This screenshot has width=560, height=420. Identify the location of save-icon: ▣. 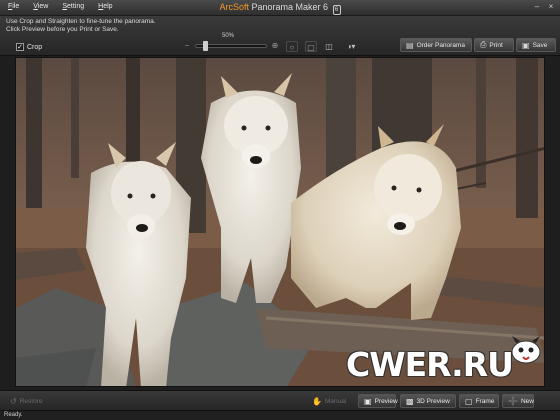
(526, 45).